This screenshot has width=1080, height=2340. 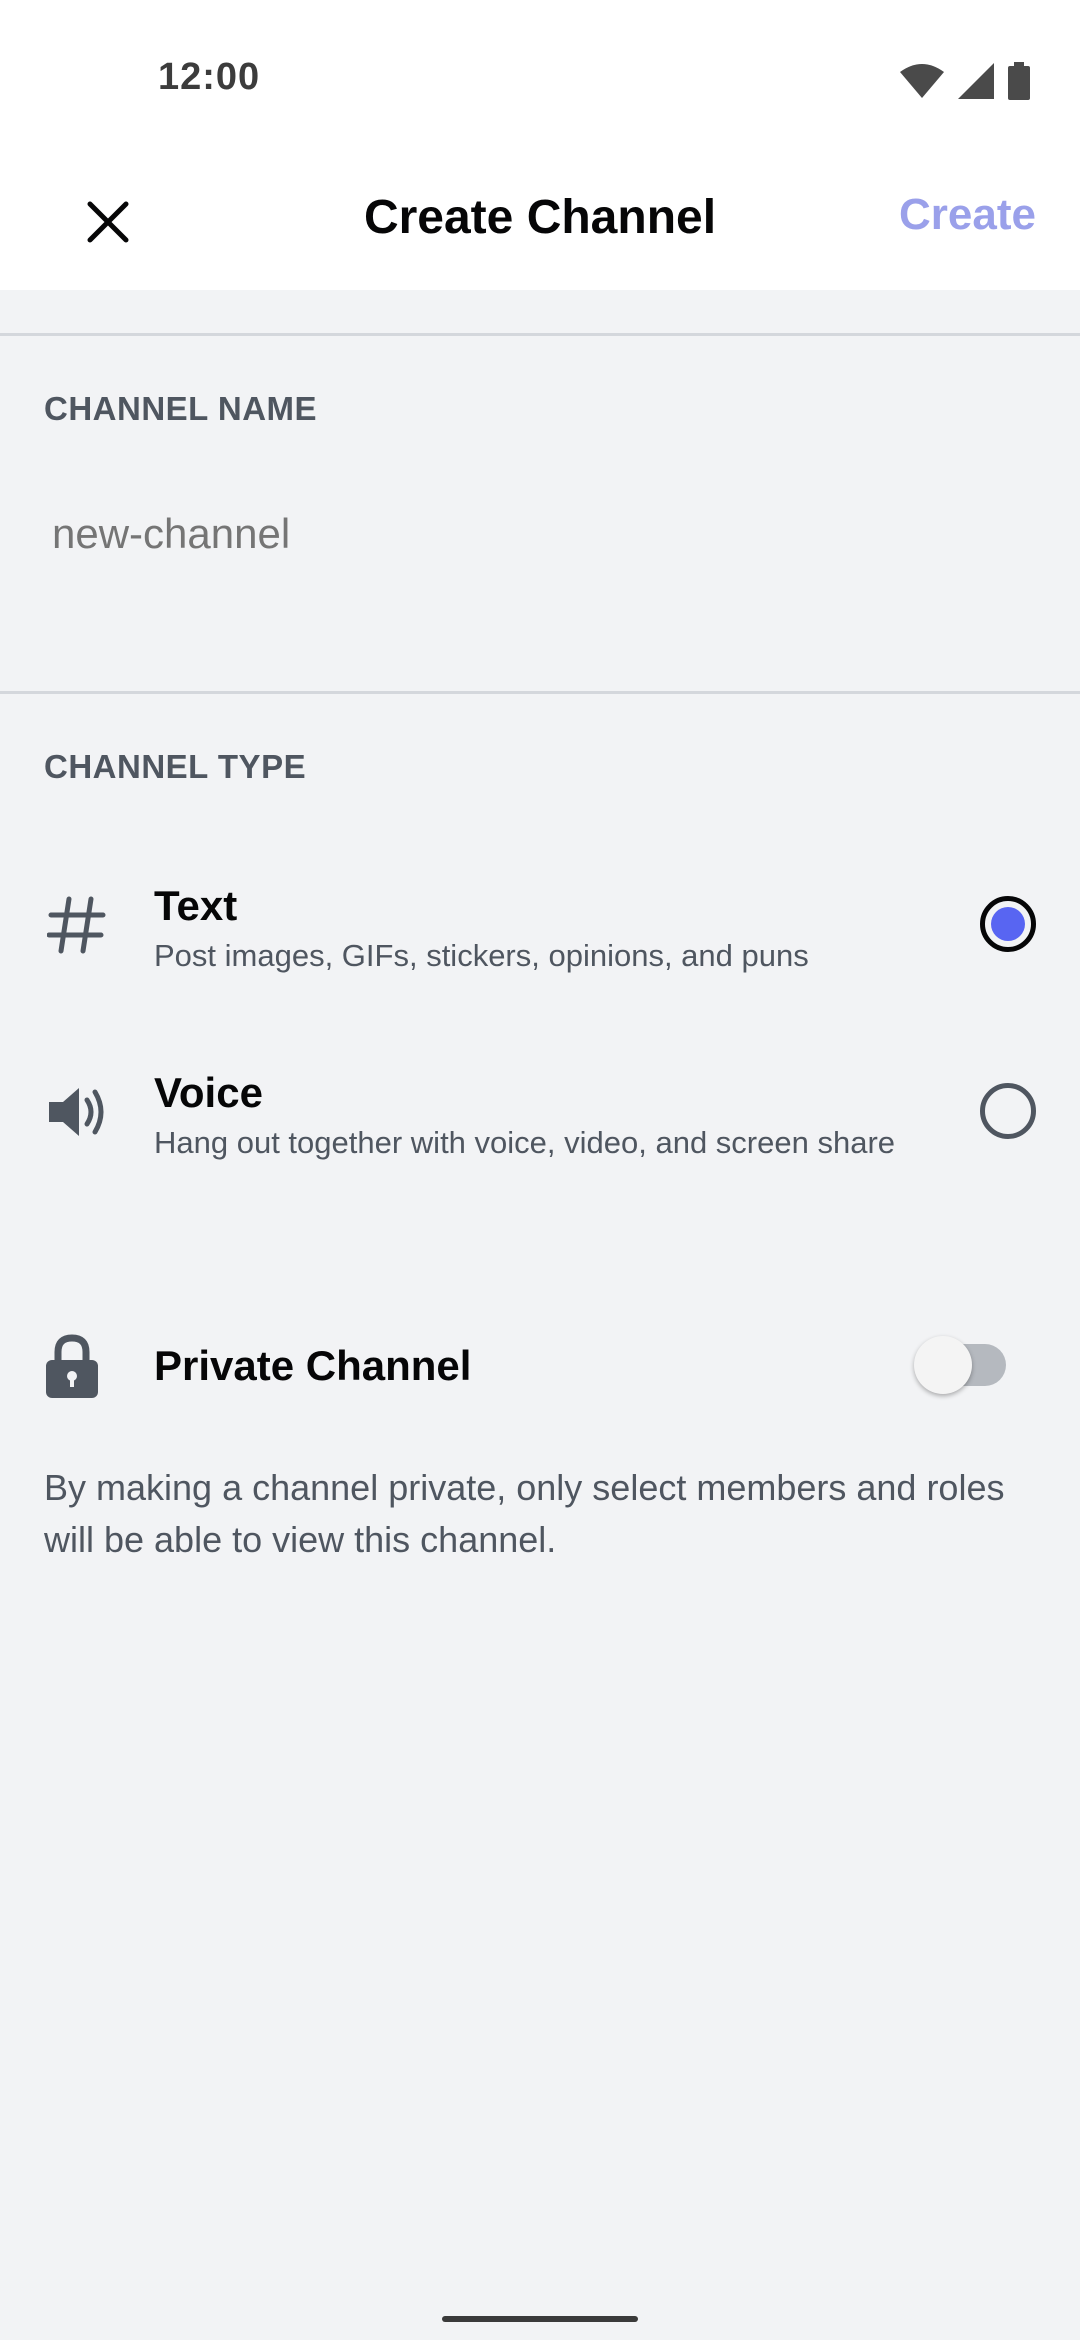 I want to click on channel-type-label: CHANNEL TYPE, so click(x=175, y=766).